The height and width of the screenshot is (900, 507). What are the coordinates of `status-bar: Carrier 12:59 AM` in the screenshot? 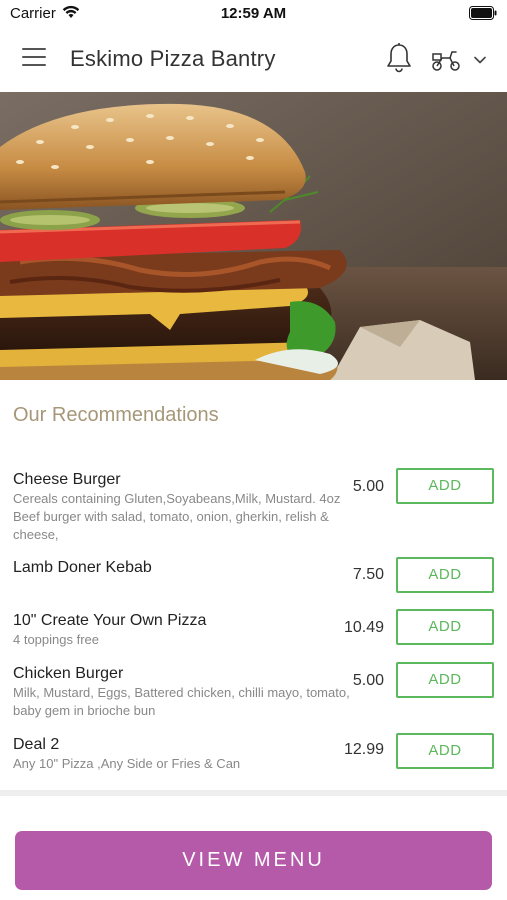 It's located at (253, 14).